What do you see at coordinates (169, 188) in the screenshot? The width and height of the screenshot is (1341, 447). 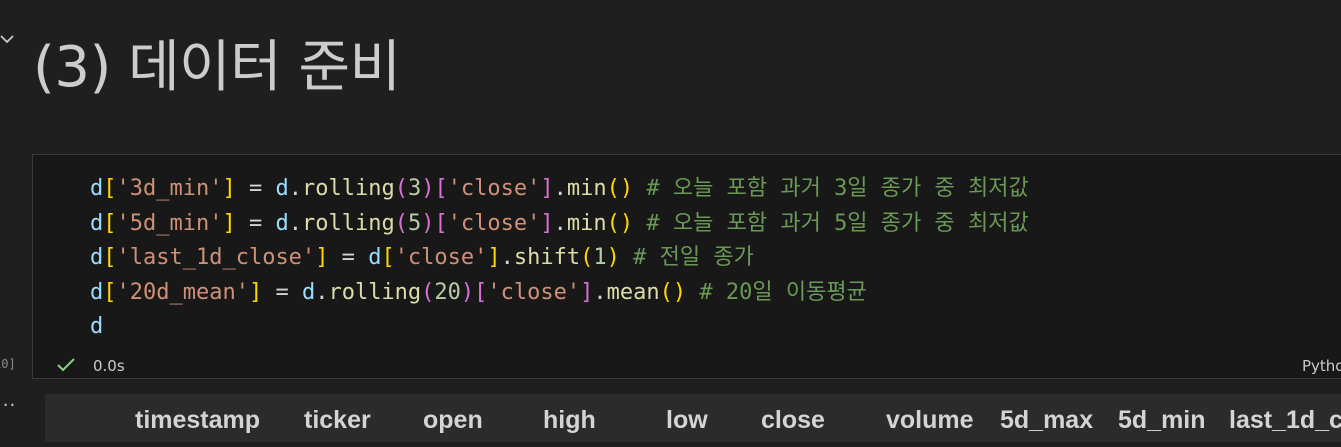 I see `code-token: '3d_min'` at bounding box center [169, 188].